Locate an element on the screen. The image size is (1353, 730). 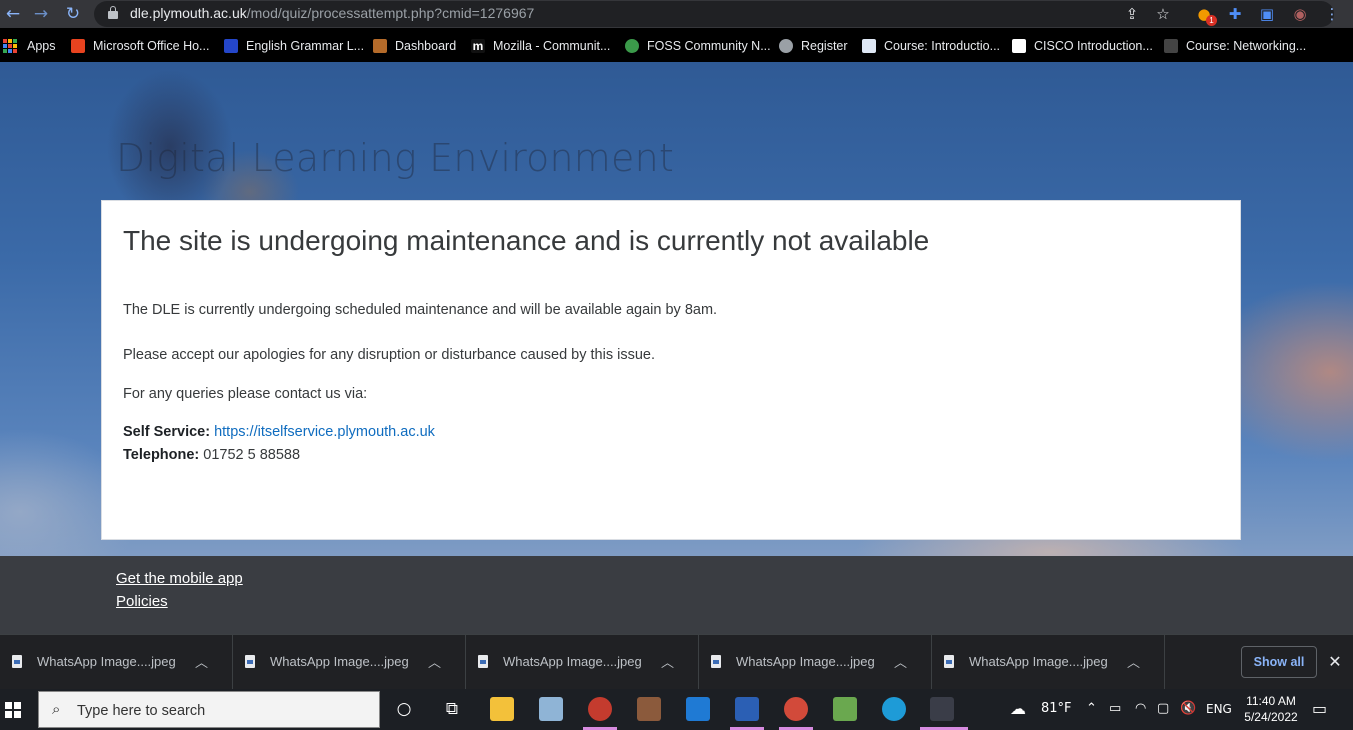
notepad-plus-icon is located at coordinates (845, 709).